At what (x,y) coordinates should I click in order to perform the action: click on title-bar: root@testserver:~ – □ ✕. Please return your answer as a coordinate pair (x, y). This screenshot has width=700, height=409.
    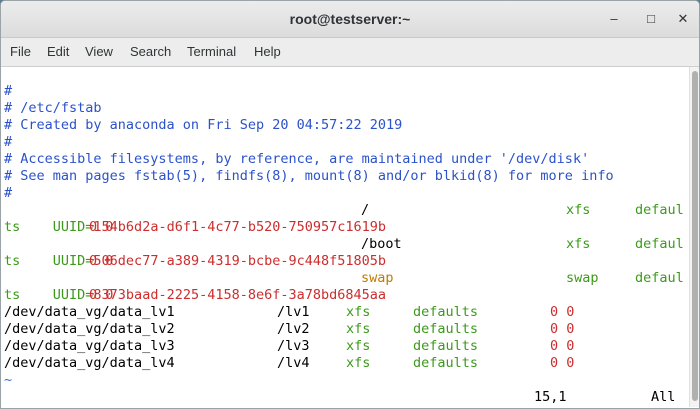
    Looking at the image, I should click on (350, 19).